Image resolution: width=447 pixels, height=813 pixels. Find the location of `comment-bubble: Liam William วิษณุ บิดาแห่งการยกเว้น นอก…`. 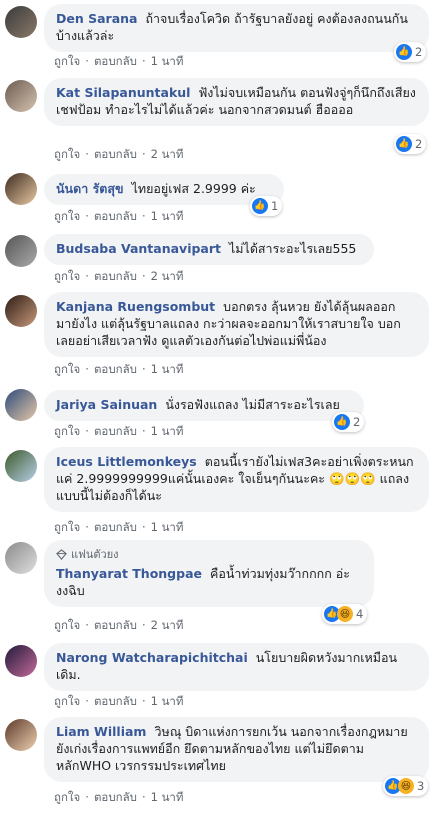

comment-bubble: Liam William วิษณุ บิดาแห่งการยกเว้น นอก… is located at coordinates (236, 749).